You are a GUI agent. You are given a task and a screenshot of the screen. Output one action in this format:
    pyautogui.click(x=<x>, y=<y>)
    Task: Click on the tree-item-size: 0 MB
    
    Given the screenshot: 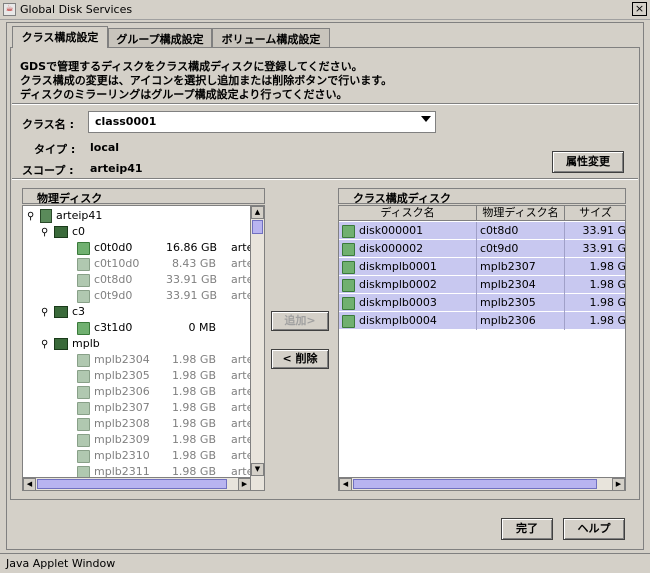 What is the action you would take?
    pyautogui.click(x=202, y=327)
    